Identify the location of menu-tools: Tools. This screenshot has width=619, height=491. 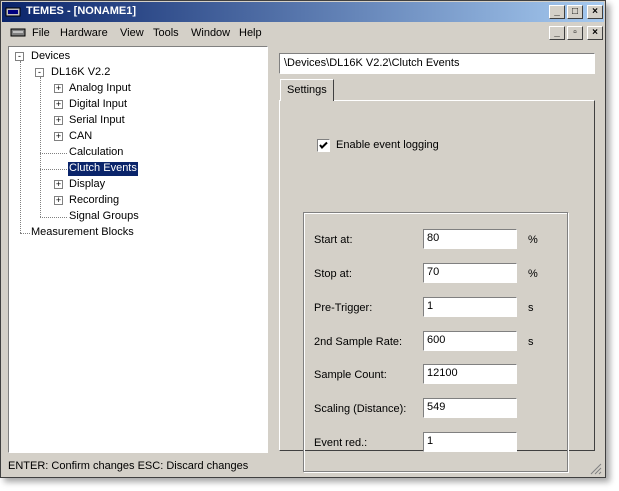
(166, 33).